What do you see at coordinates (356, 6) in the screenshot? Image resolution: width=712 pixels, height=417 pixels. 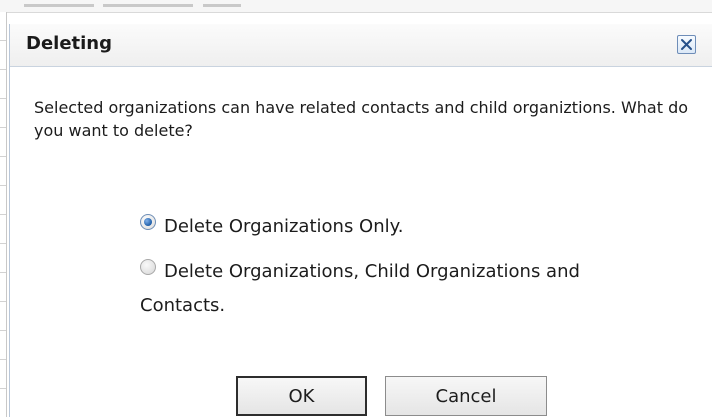 I see `background-toolbar-strip` at bounding box center [356, 6].